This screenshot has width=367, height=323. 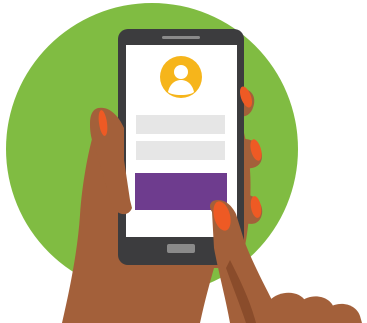 What do you see at coordinates (180, 150) in the screenshot?
I see `password-field` at bounding box center [180, 150].